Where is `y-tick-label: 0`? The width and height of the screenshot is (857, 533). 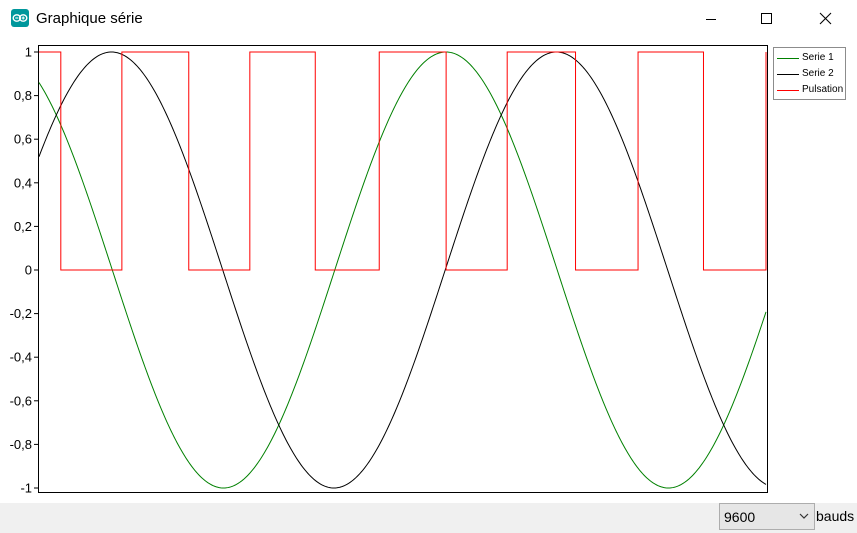
y-tick-label: 0 is located at coordinates (28, 270).